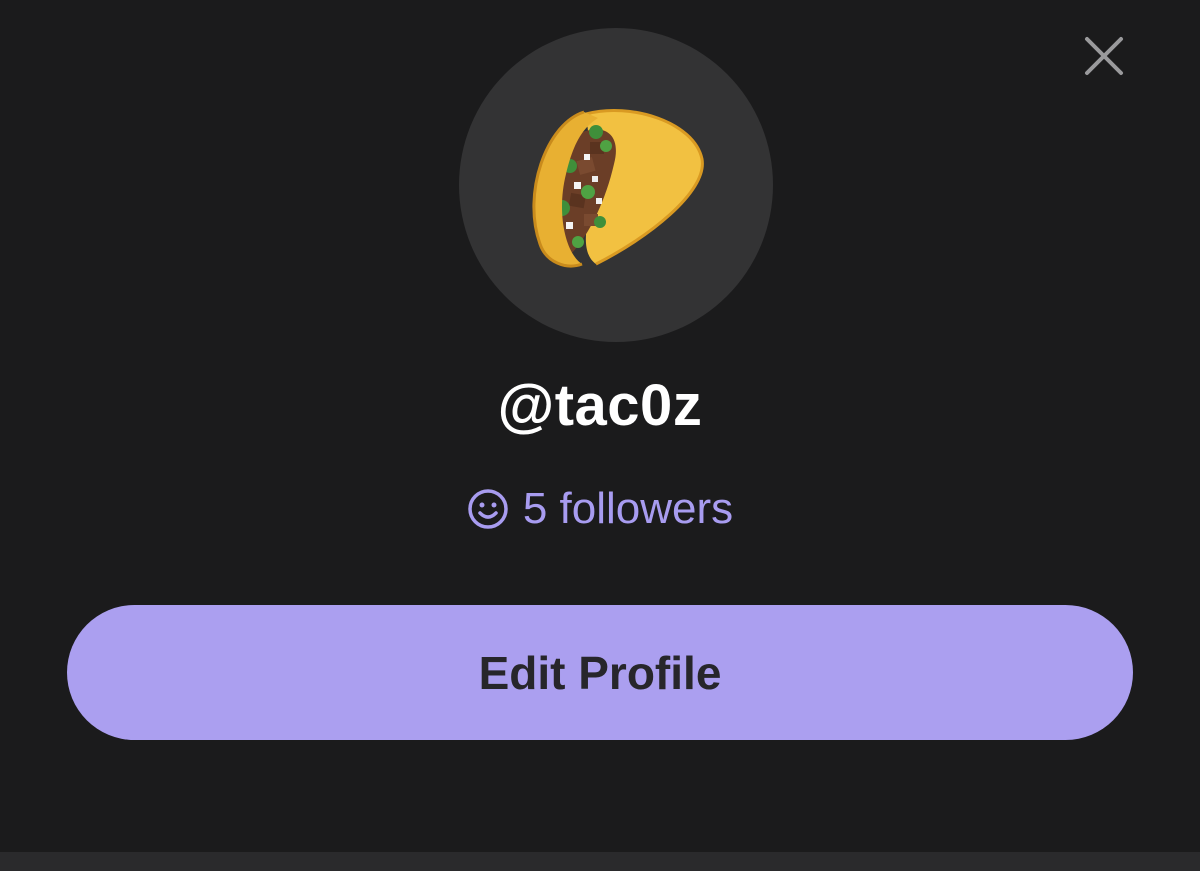 This screenshot has height=871, width=1200. Describe the element at coordinates (600, 405) in the screenshot. I see `username: @tac0z` at that location.